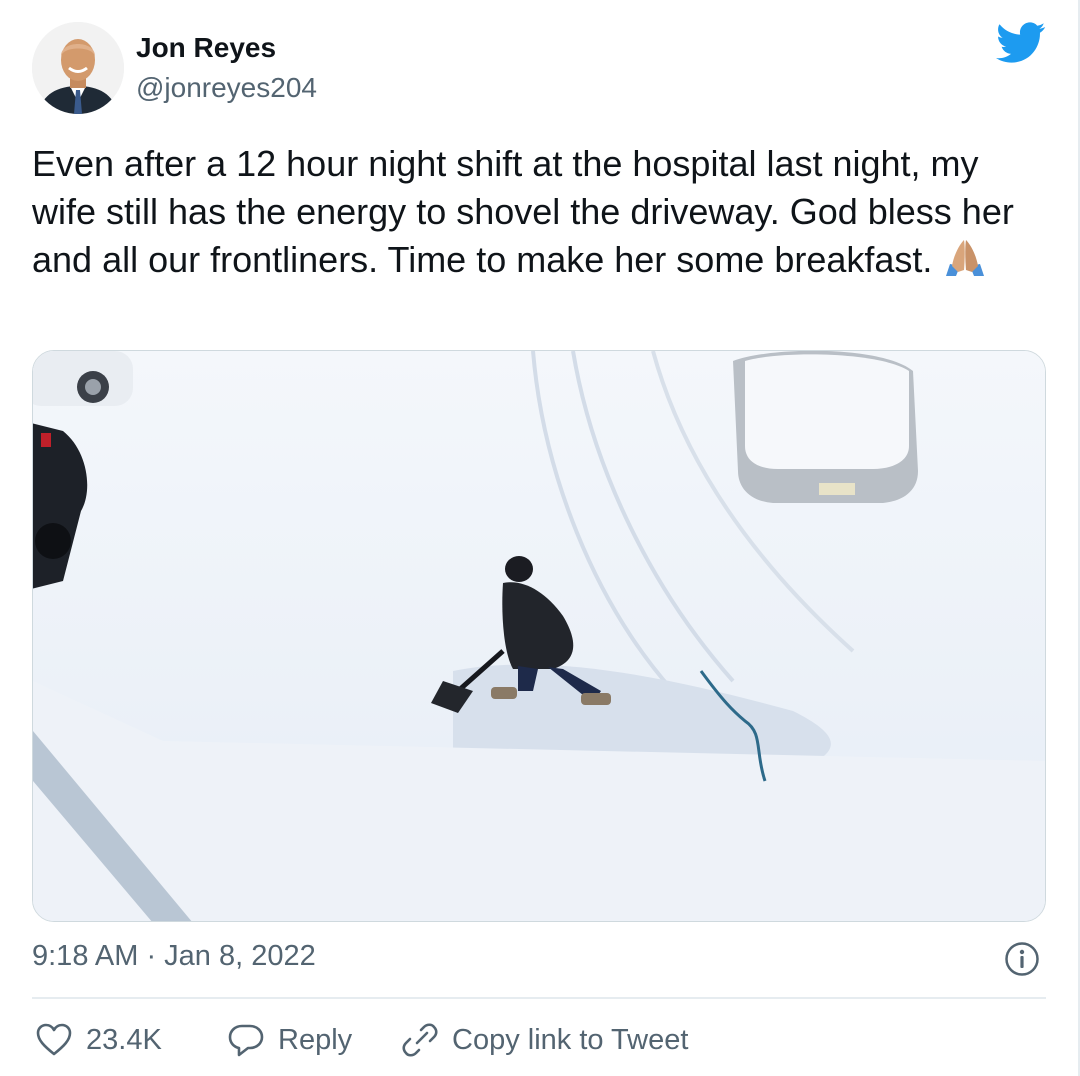 This screenshot has width=1080, height=1076. I want to click on twitter-bird-icon, so click(1021, 43).